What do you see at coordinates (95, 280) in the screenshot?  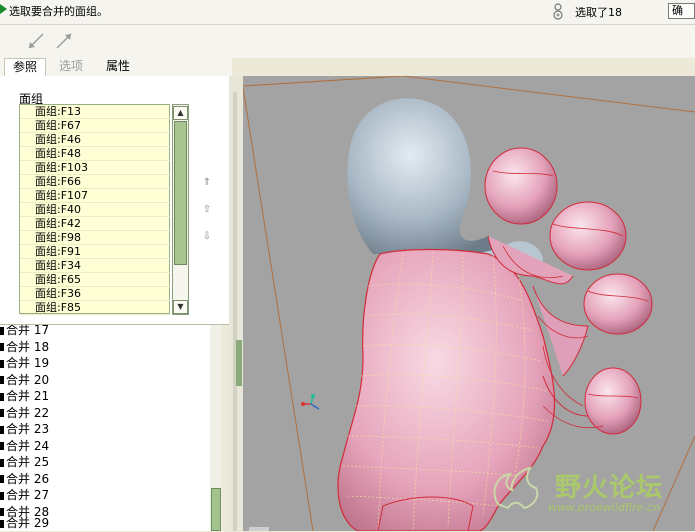 I see `quilt-list-item: 面组:F65` at bounding box center [95, 280].